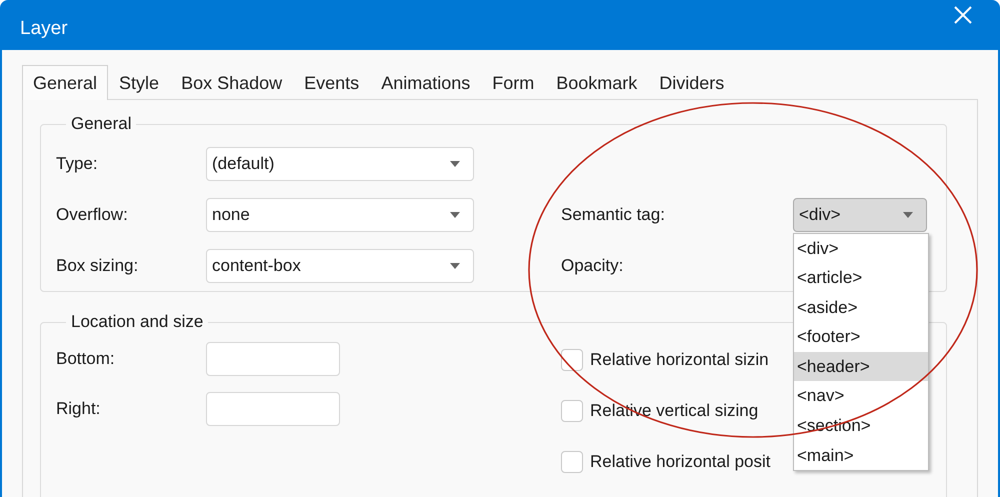 This screenshot has width=1000, height=497. I want to click on dropdown: (default), so click(340, 163).